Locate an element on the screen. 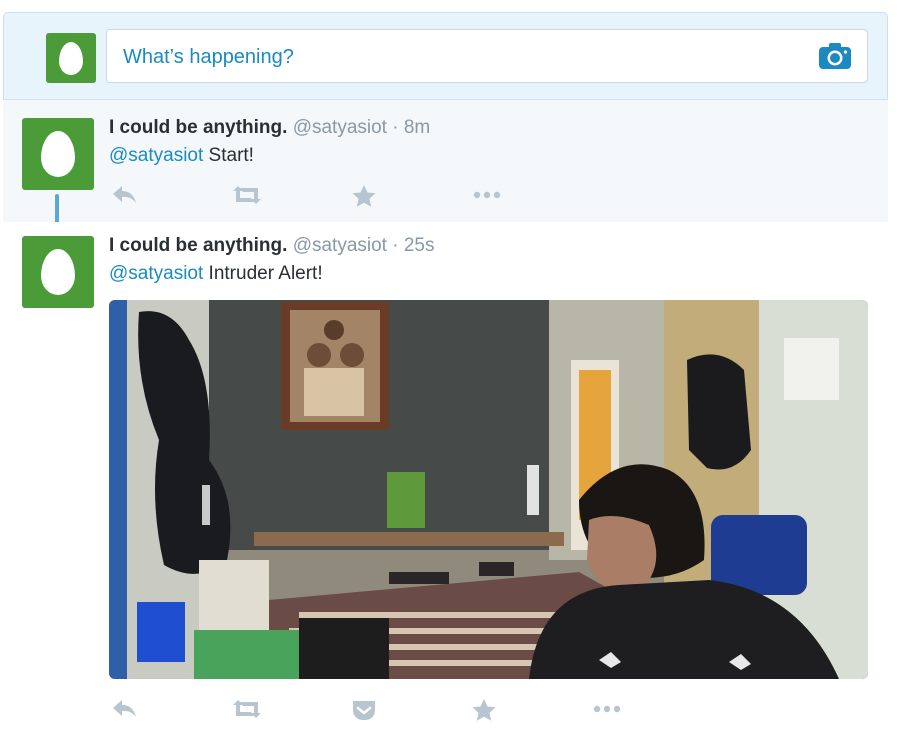 The height and width of the screenshot is (739, 897). tweet-body: Start! is located at coordinates (228, 155).